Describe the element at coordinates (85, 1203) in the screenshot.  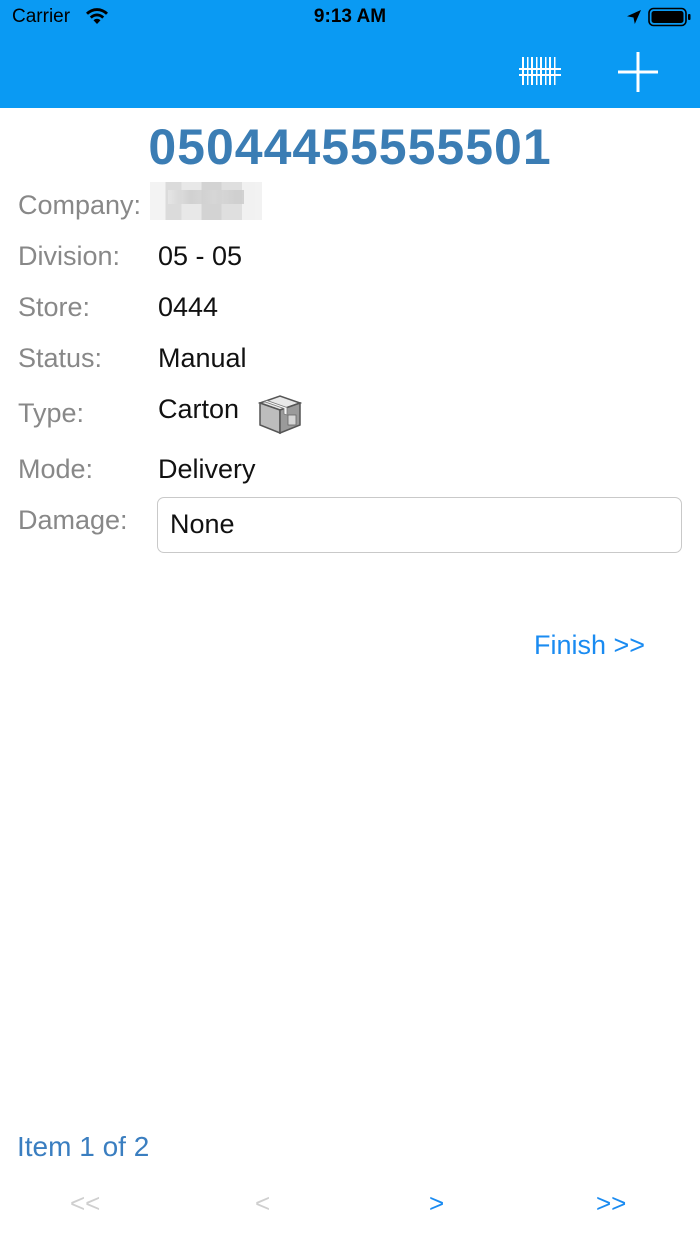
I see `first-item-button: <<` at that location.